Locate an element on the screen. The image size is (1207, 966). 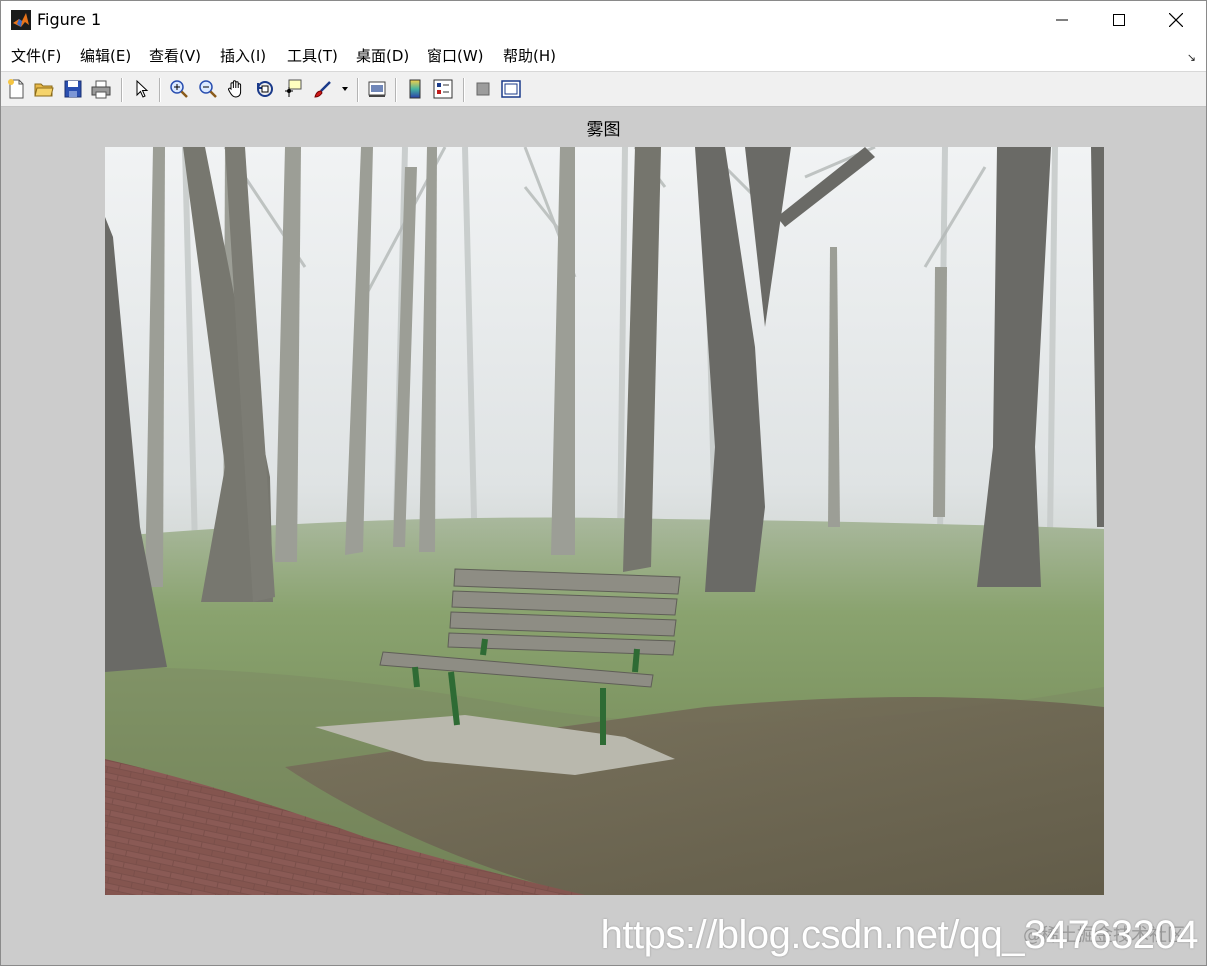
dock-arrow-icon: ↘ is located at coordinates (1191, 57).